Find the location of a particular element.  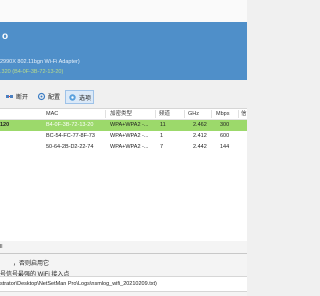

disconnect-icon is located at coordinates (9, 96).